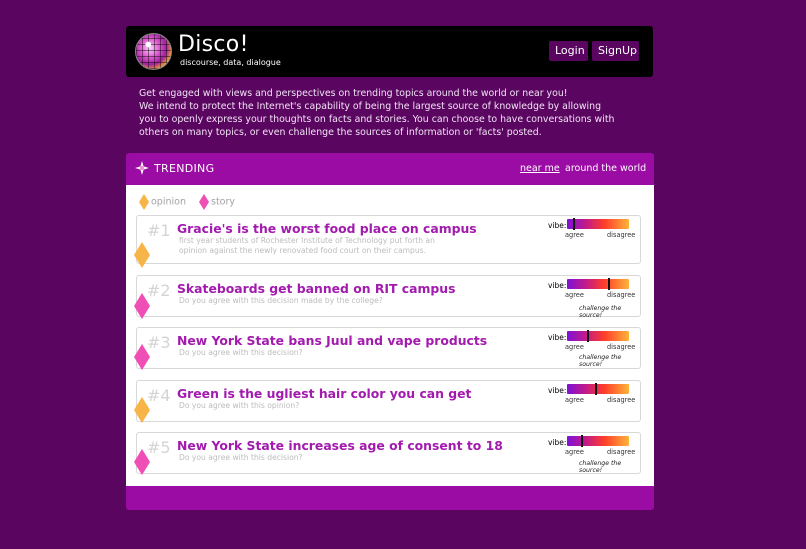 This screenshot has height=549, width=806. Describe the element at coordinates (168, 202) in the screenshot. I see `legend-opinion-label: opinion` at that location.